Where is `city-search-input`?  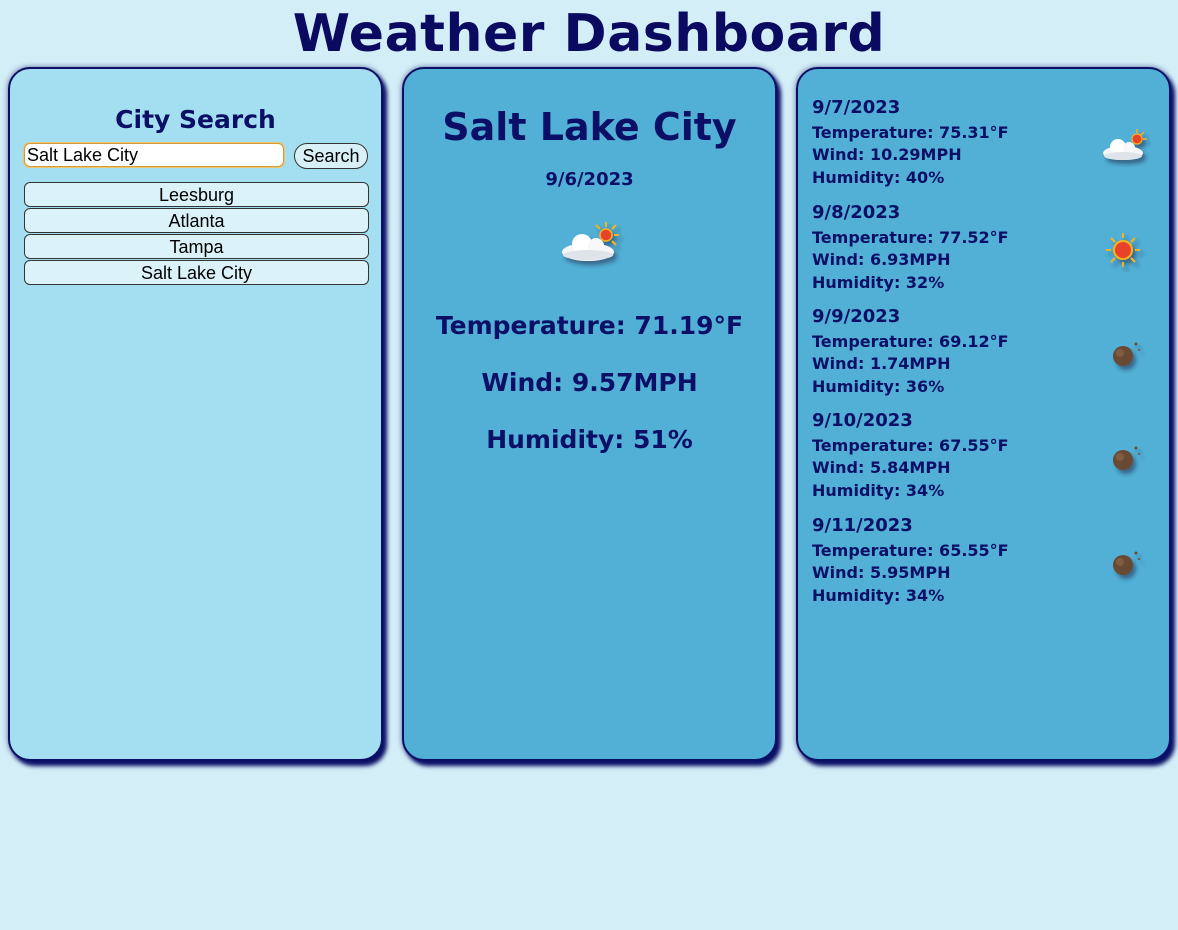 city-search-input is located at coordinates (154, 155).